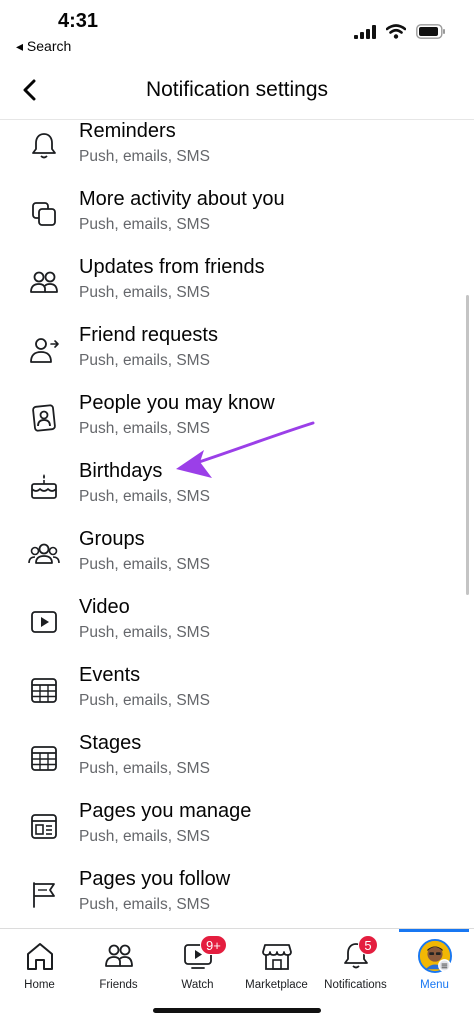 The image size is (474, 1024). What do you see at coordinates (104, 607) in the screenshot?
I see `setting-title: Video` at bounding box center [104, 607].